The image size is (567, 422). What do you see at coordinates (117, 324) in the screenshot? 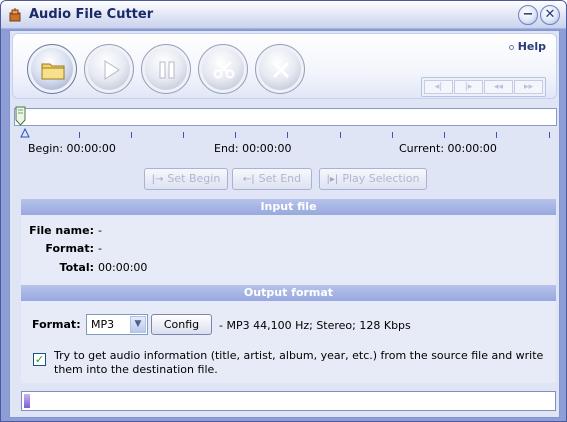
I see `format-select: MP3 ▼` at bounding box center [117, 324].